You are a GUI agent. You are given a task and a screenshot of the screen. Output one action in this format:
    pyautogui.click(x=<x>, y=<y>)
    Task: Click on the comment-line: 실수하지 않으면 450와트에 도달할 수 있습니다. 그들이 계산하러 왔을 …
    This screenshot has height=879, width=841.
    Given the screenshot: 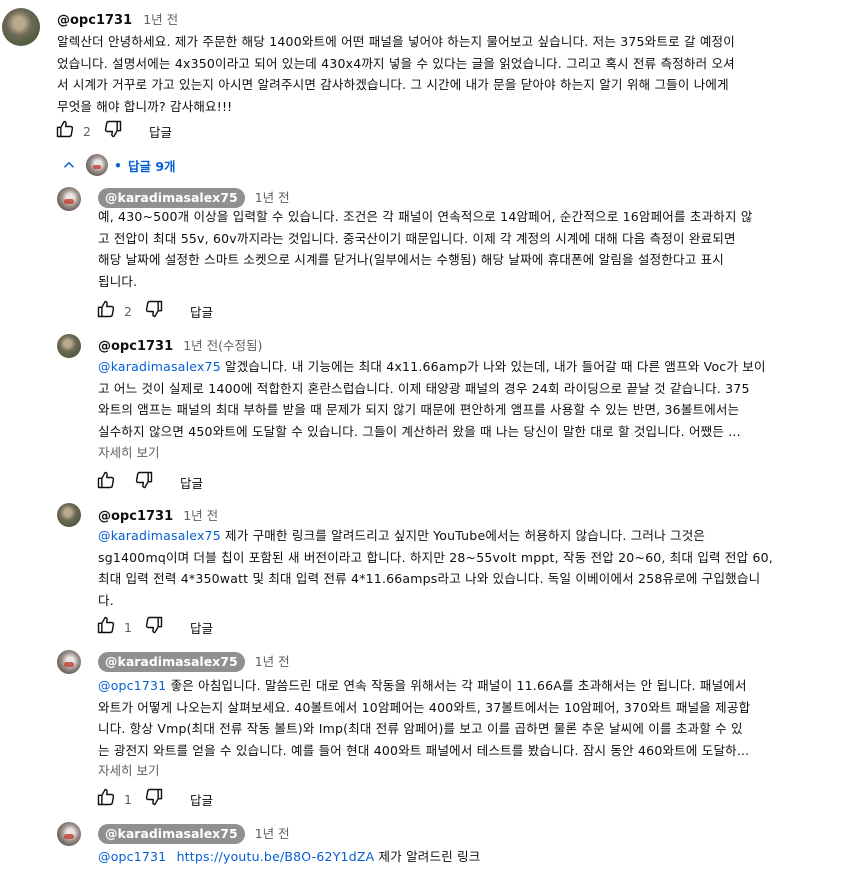 What is the action you would take?
    pyautogui.click(x=419, y=431)
    